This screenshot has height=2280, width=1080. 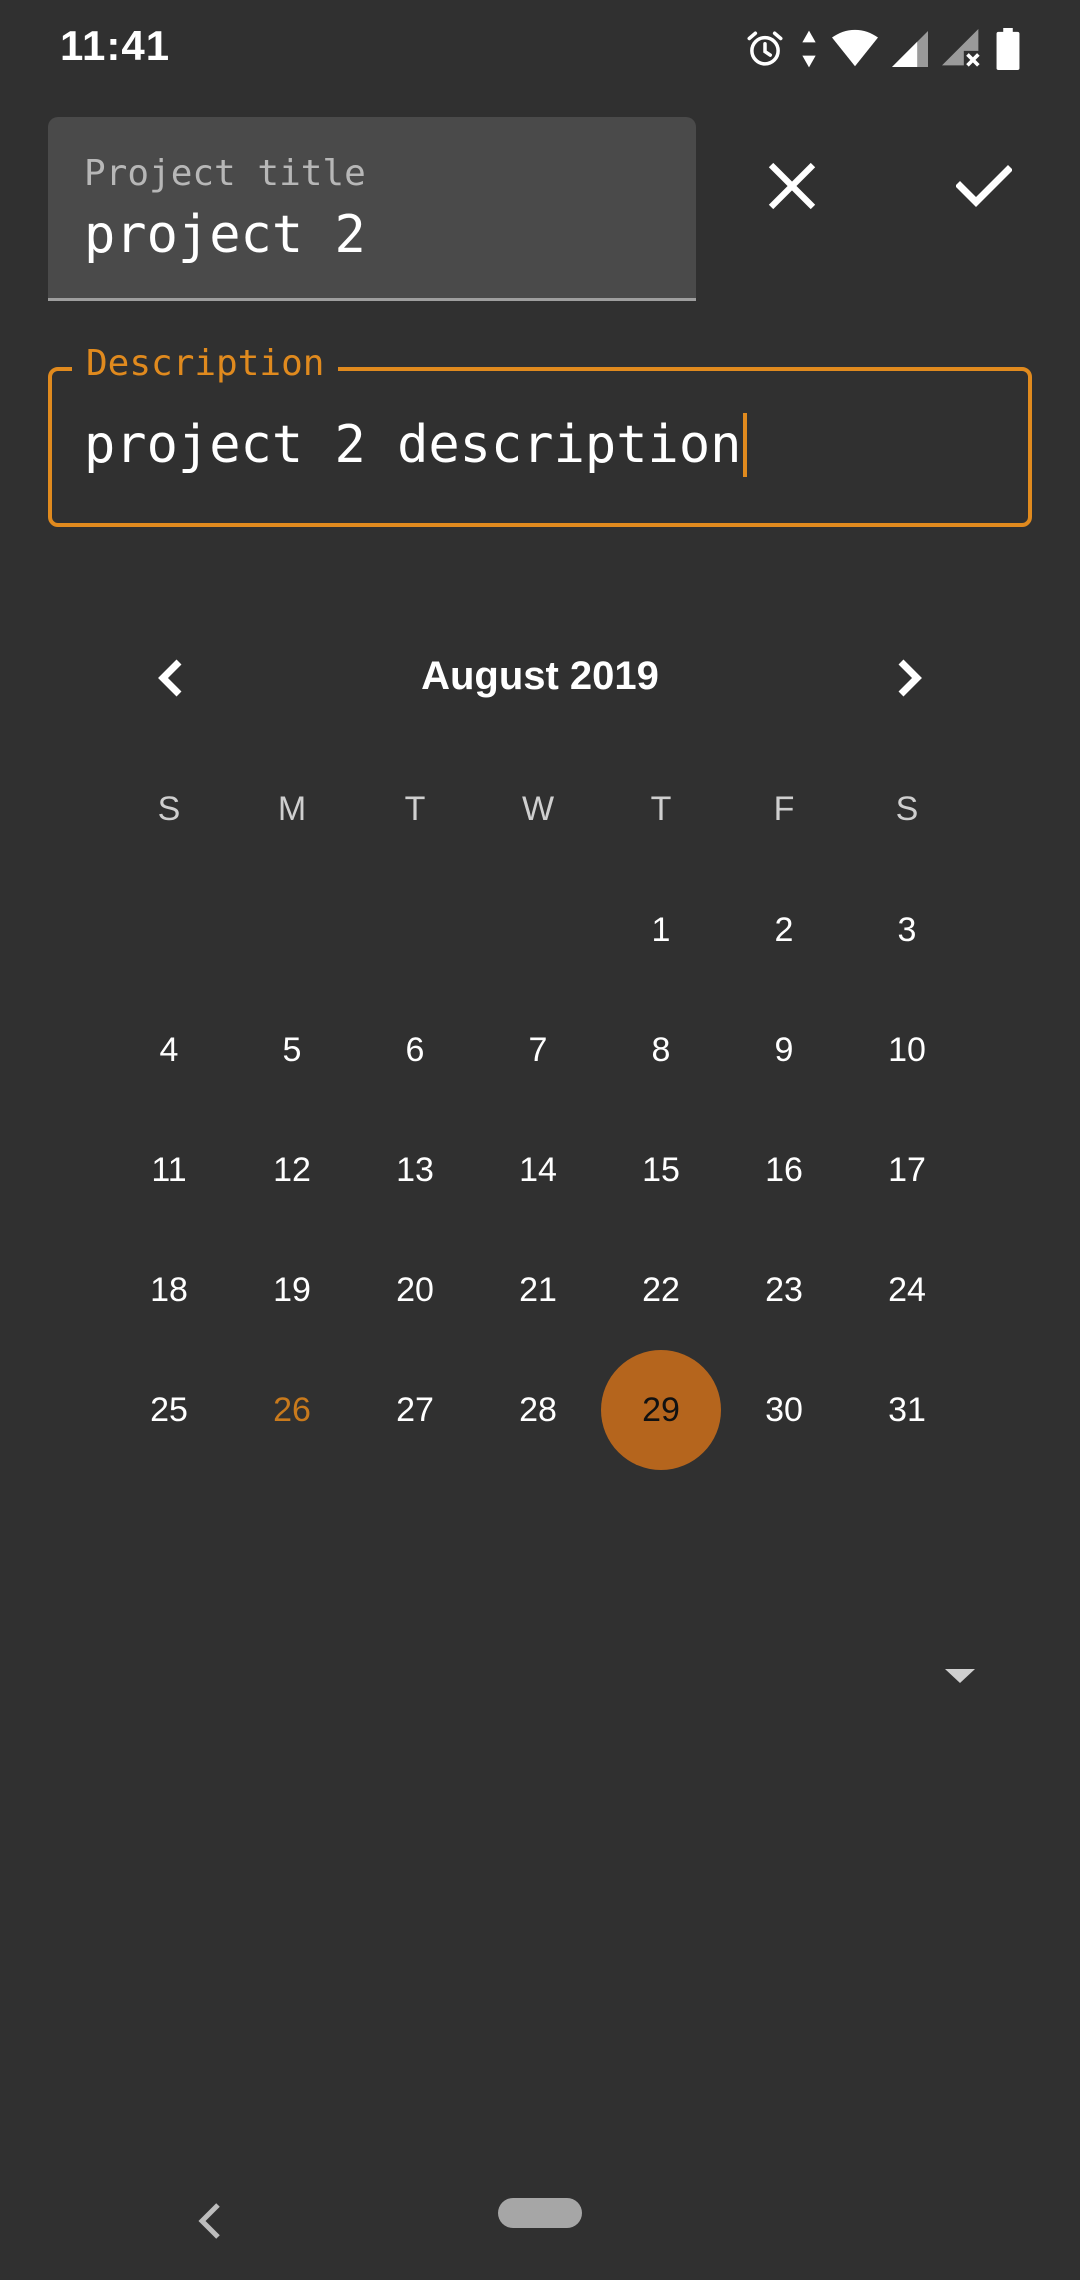 What do you see at coordinates (540, 2213) in the screenshot?
I see `home-pill-icon` at bounding box center [540, 2213].